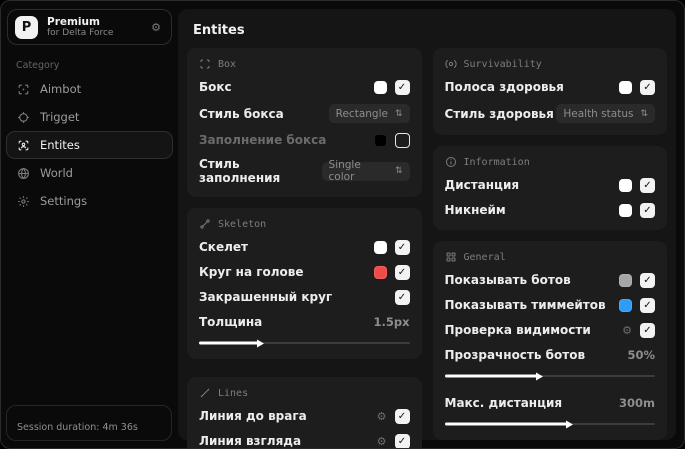  Describe the element at coordinates (304, 87) in the screenshot. I see `setting-row: Бокс ✓` at that location.